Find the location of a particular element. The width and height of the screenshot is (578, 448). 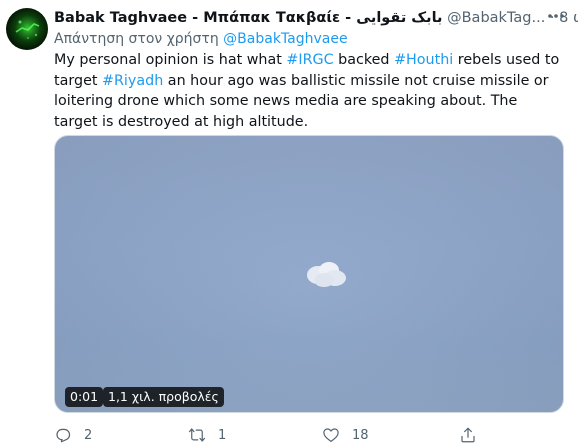

reply-context: Απάντηση στον χρήστη @BabakTaghvaee is located at coordinates (201, 39).